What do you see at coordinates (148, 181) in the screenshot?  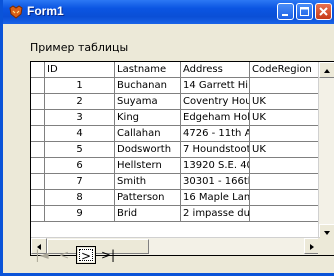 I see `cell-lastname: Smith` at bounding box center [148, 181].